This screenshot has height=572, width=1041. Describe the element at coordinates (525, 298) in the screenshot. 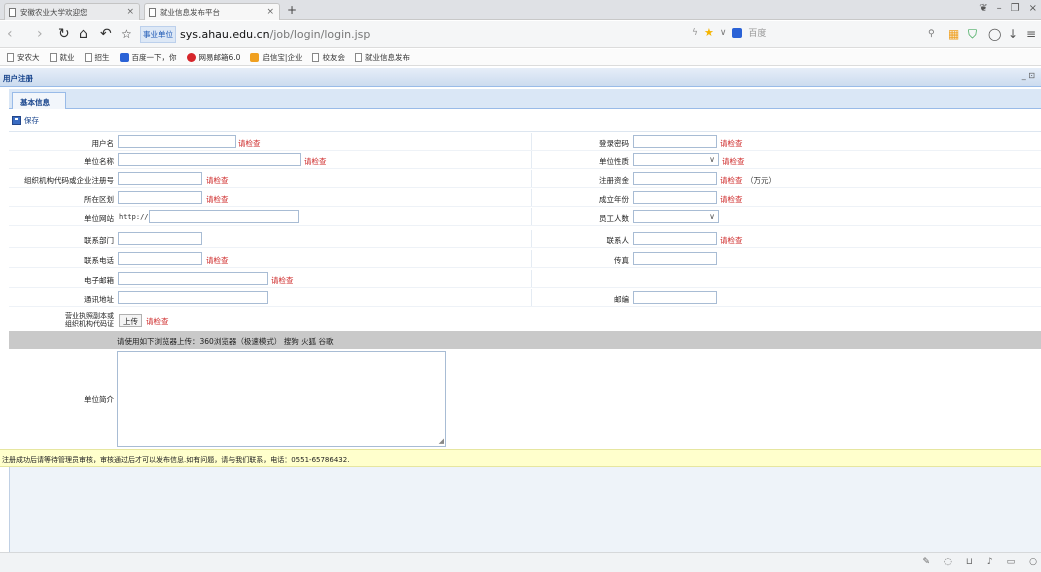

I see `form-row: 通讯地址 邮编` at that location.